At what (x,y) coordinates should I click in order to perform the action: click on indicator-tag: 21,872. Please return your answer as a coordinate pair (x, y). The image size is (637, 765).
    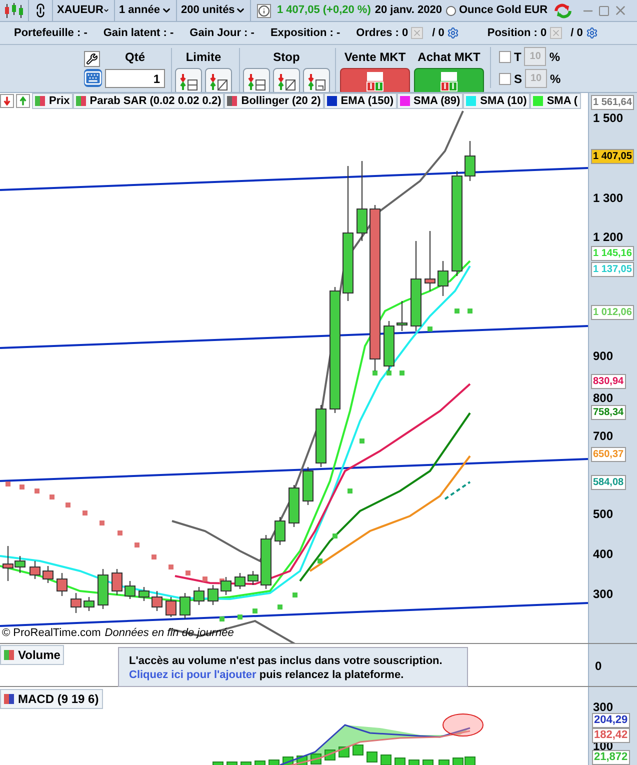
    Looking at the image, I should click on (611, 757).